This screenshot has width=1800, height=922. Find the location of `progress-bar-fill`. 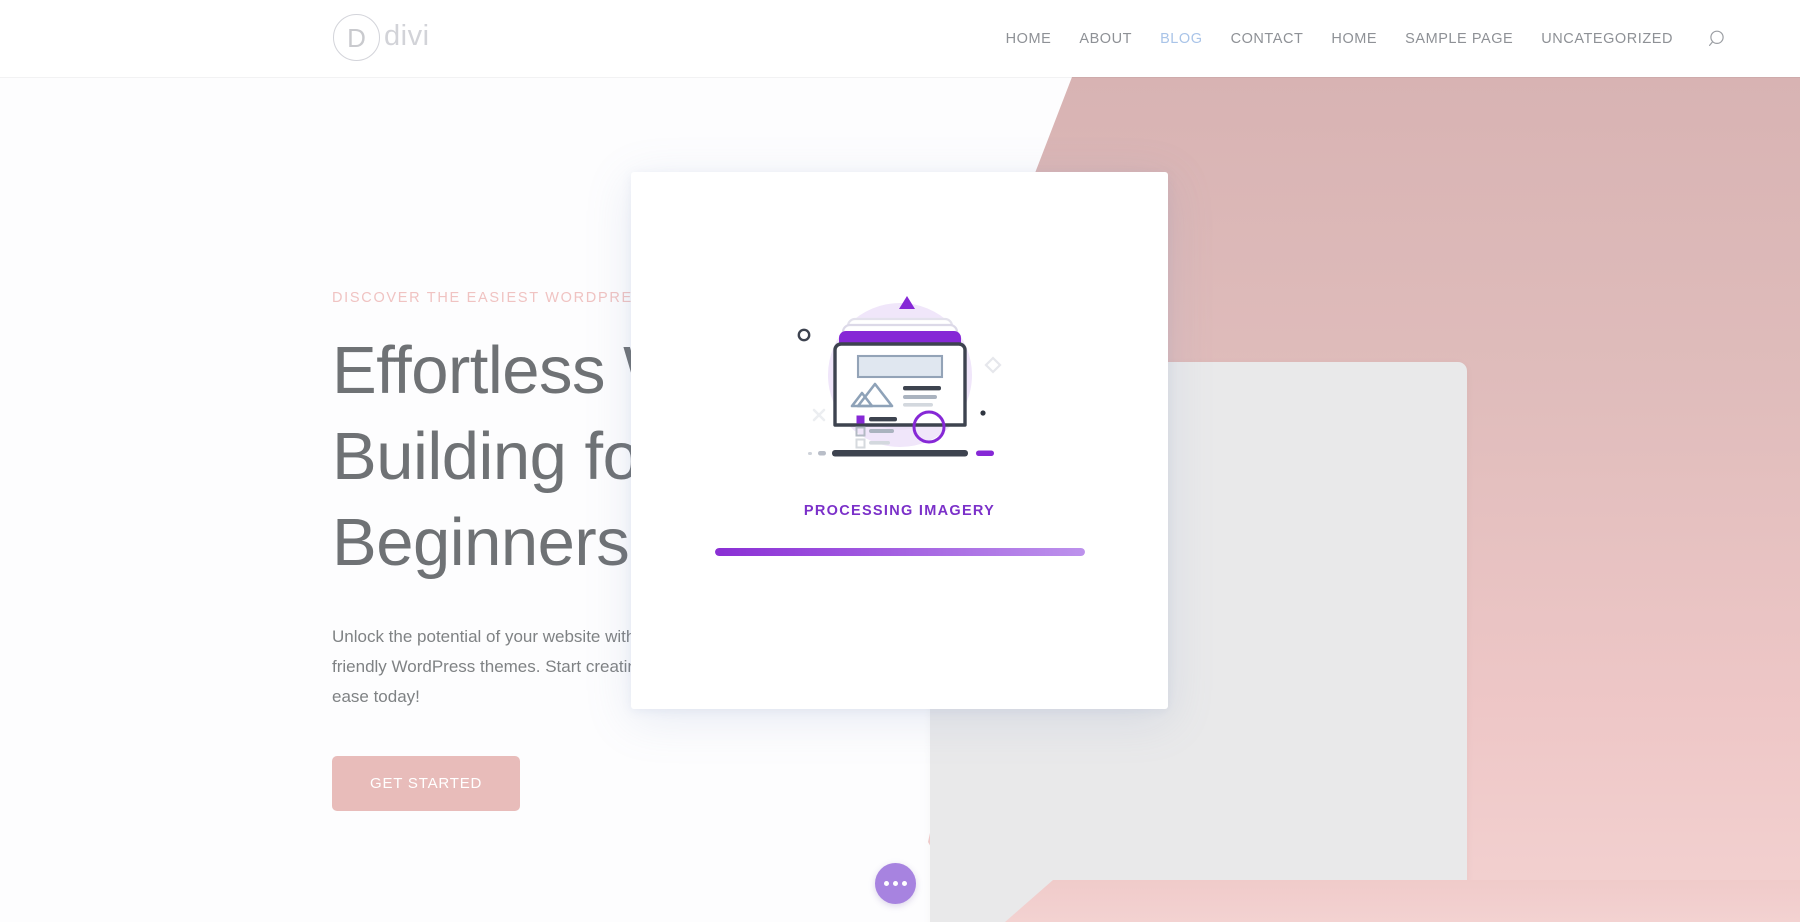

progress-bar-fill is located at coordinates (899, 552).